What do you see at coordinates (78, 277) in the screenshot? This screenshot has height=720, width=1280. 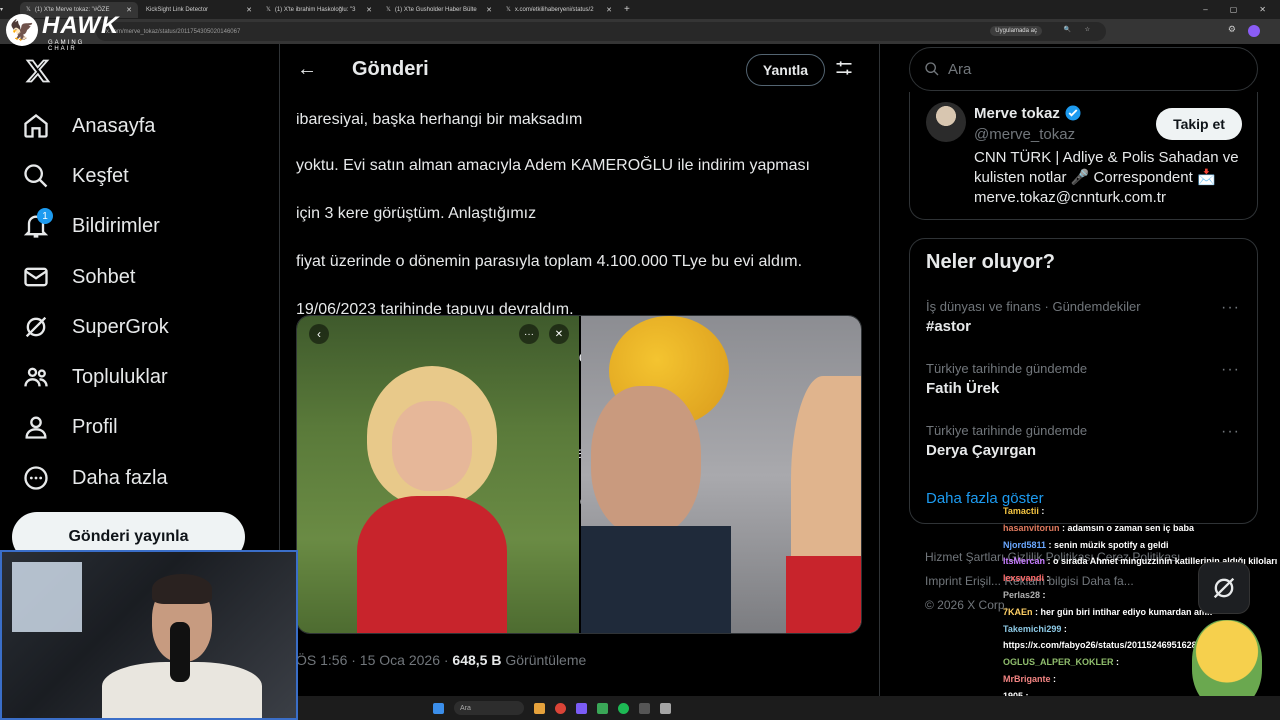 I see `sidebar-item-messages: Sohbet` at bounding box center [78, 277].